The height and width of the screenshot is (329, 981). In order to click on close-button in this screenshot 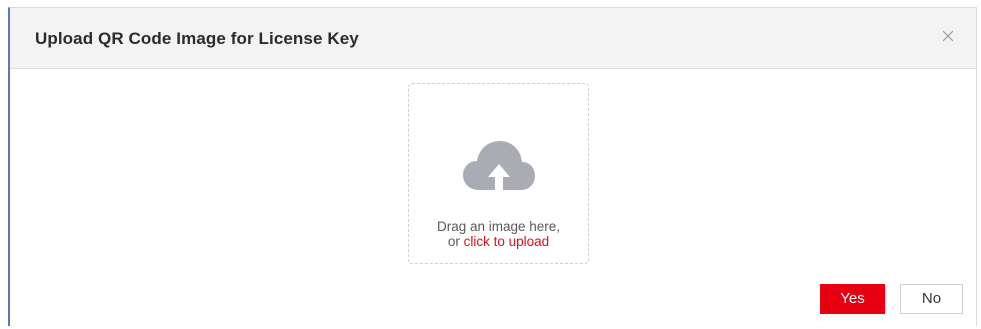, I will do `click(948, 36)`.